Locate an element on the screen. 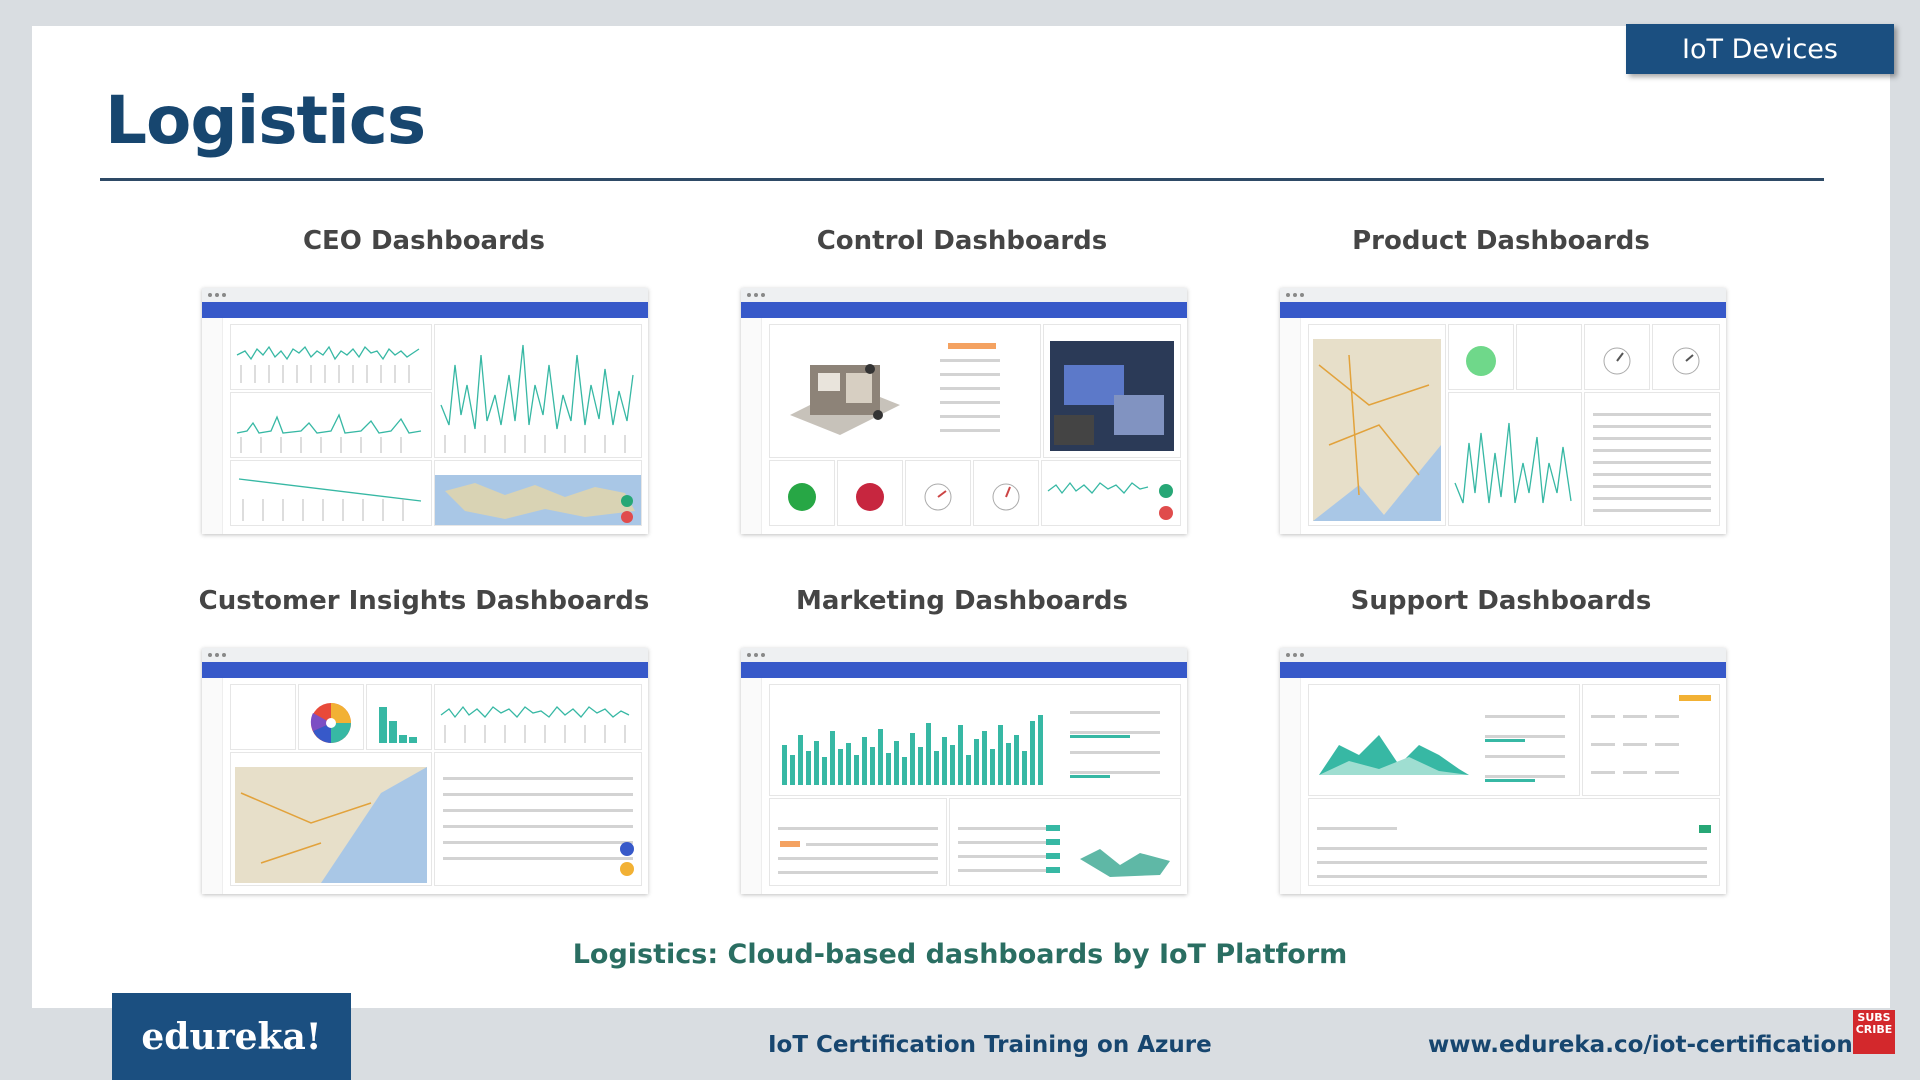 This screenshot has height=1080, width=1920. control-dashboard-thumbnail is located at coordinates (964, 411).